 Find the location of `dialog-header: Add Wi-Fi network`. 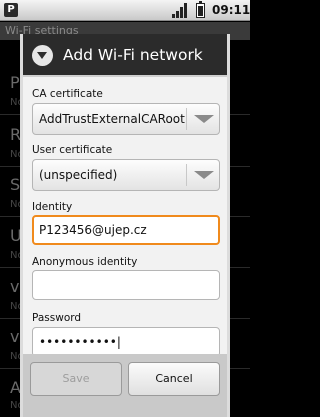

dialog-header: Add Wi-Fi network is located at coordinates (125, 55).